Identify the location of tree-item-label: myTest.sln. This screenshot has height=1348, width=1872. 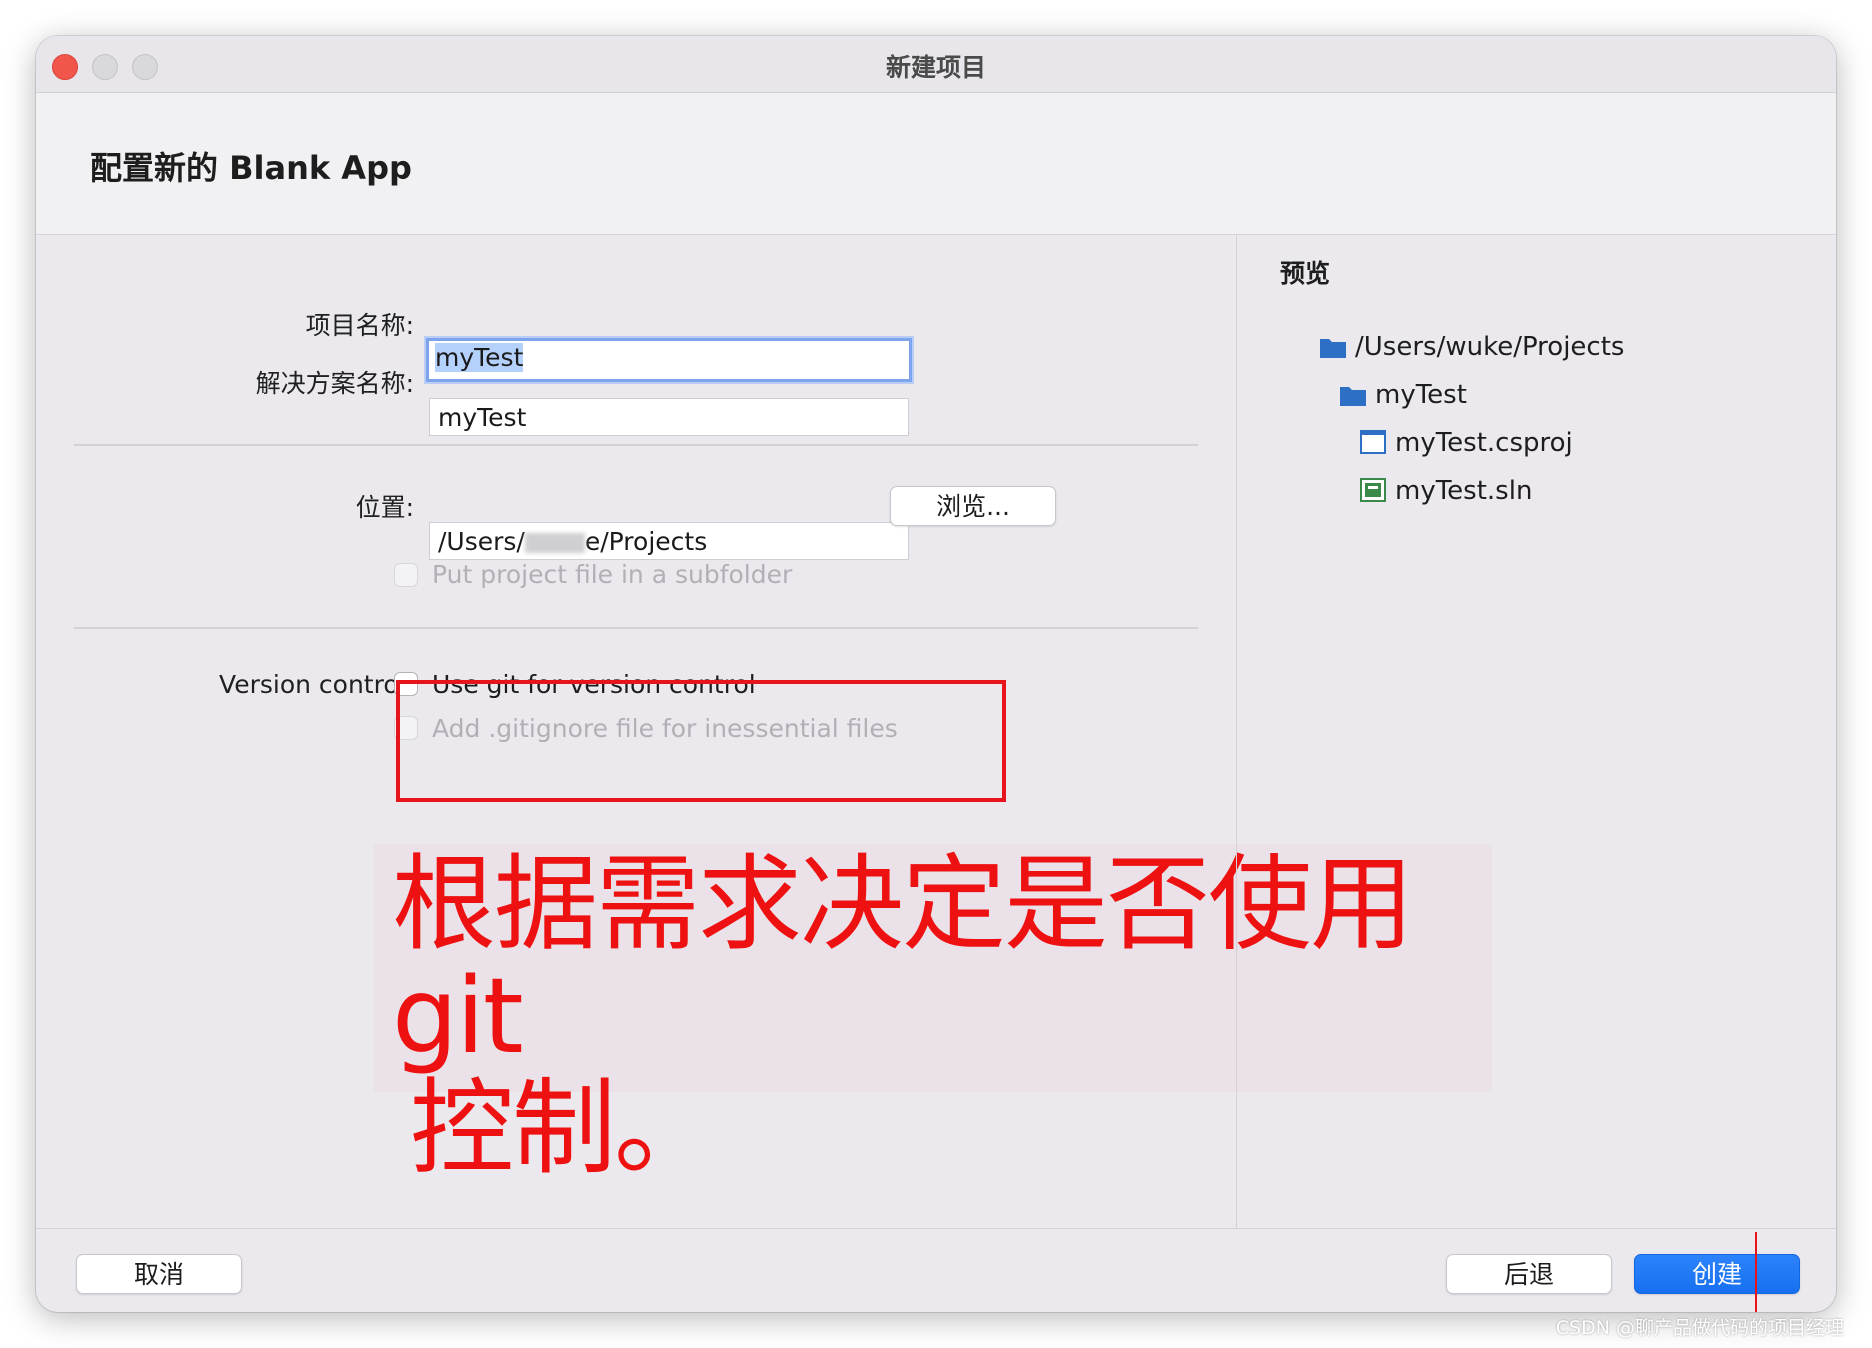
(1464, 491).